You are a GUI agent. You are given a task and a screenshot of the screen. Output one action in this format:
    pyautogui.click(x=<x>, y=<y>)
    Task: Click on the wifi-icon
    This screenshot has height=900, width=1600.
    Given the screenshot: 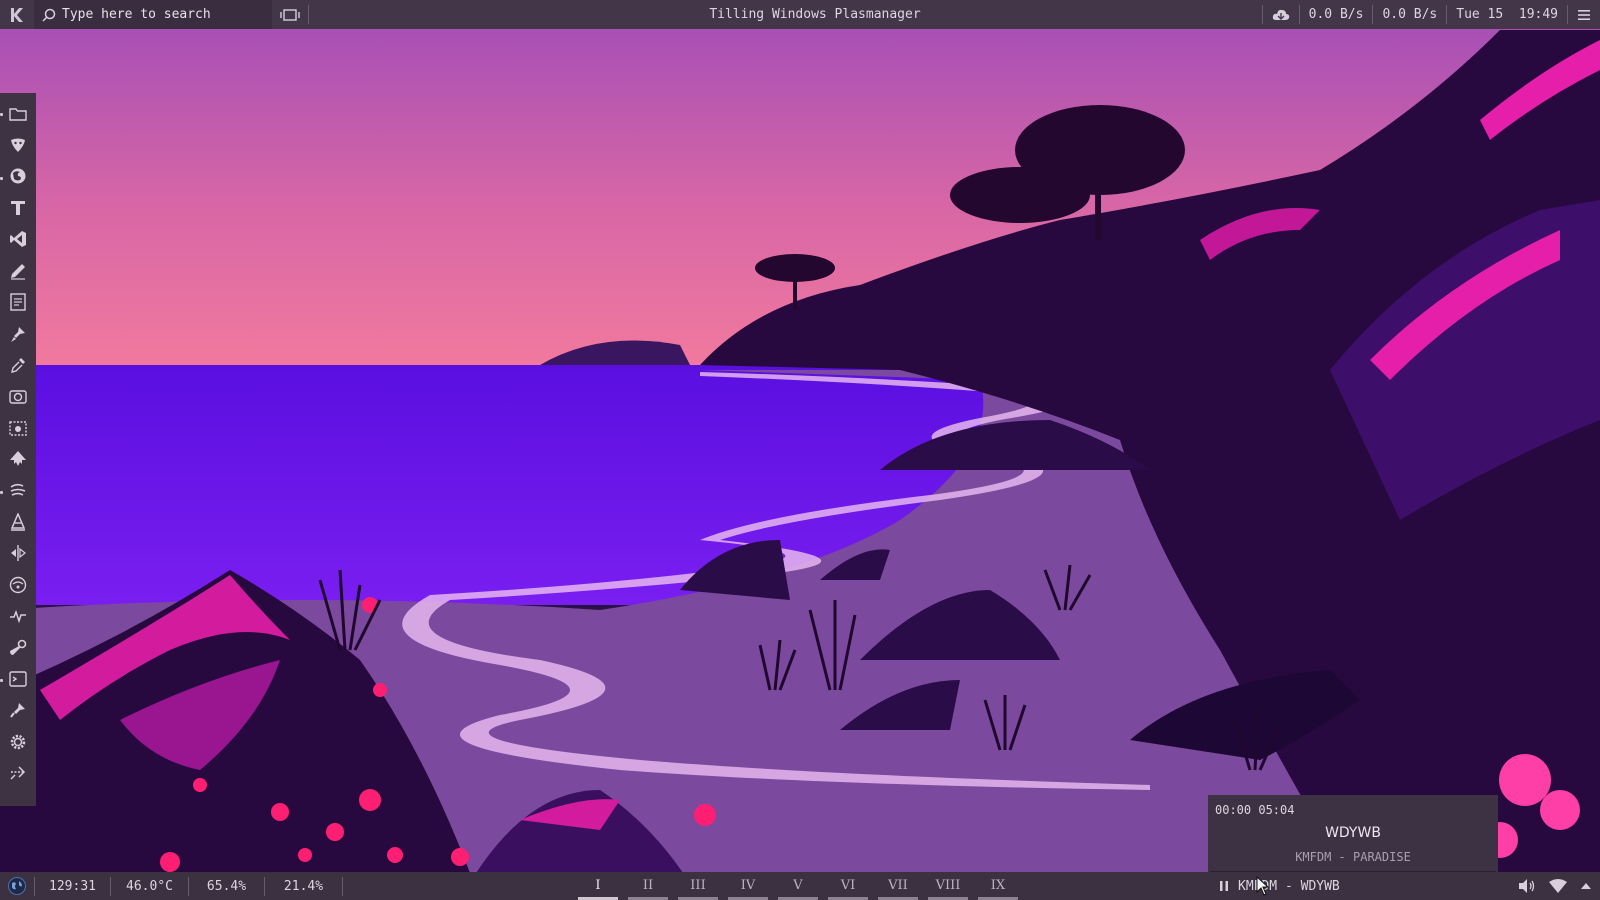 What is the action you would take?
    pyautogui.click(x=1558, y=886)
    